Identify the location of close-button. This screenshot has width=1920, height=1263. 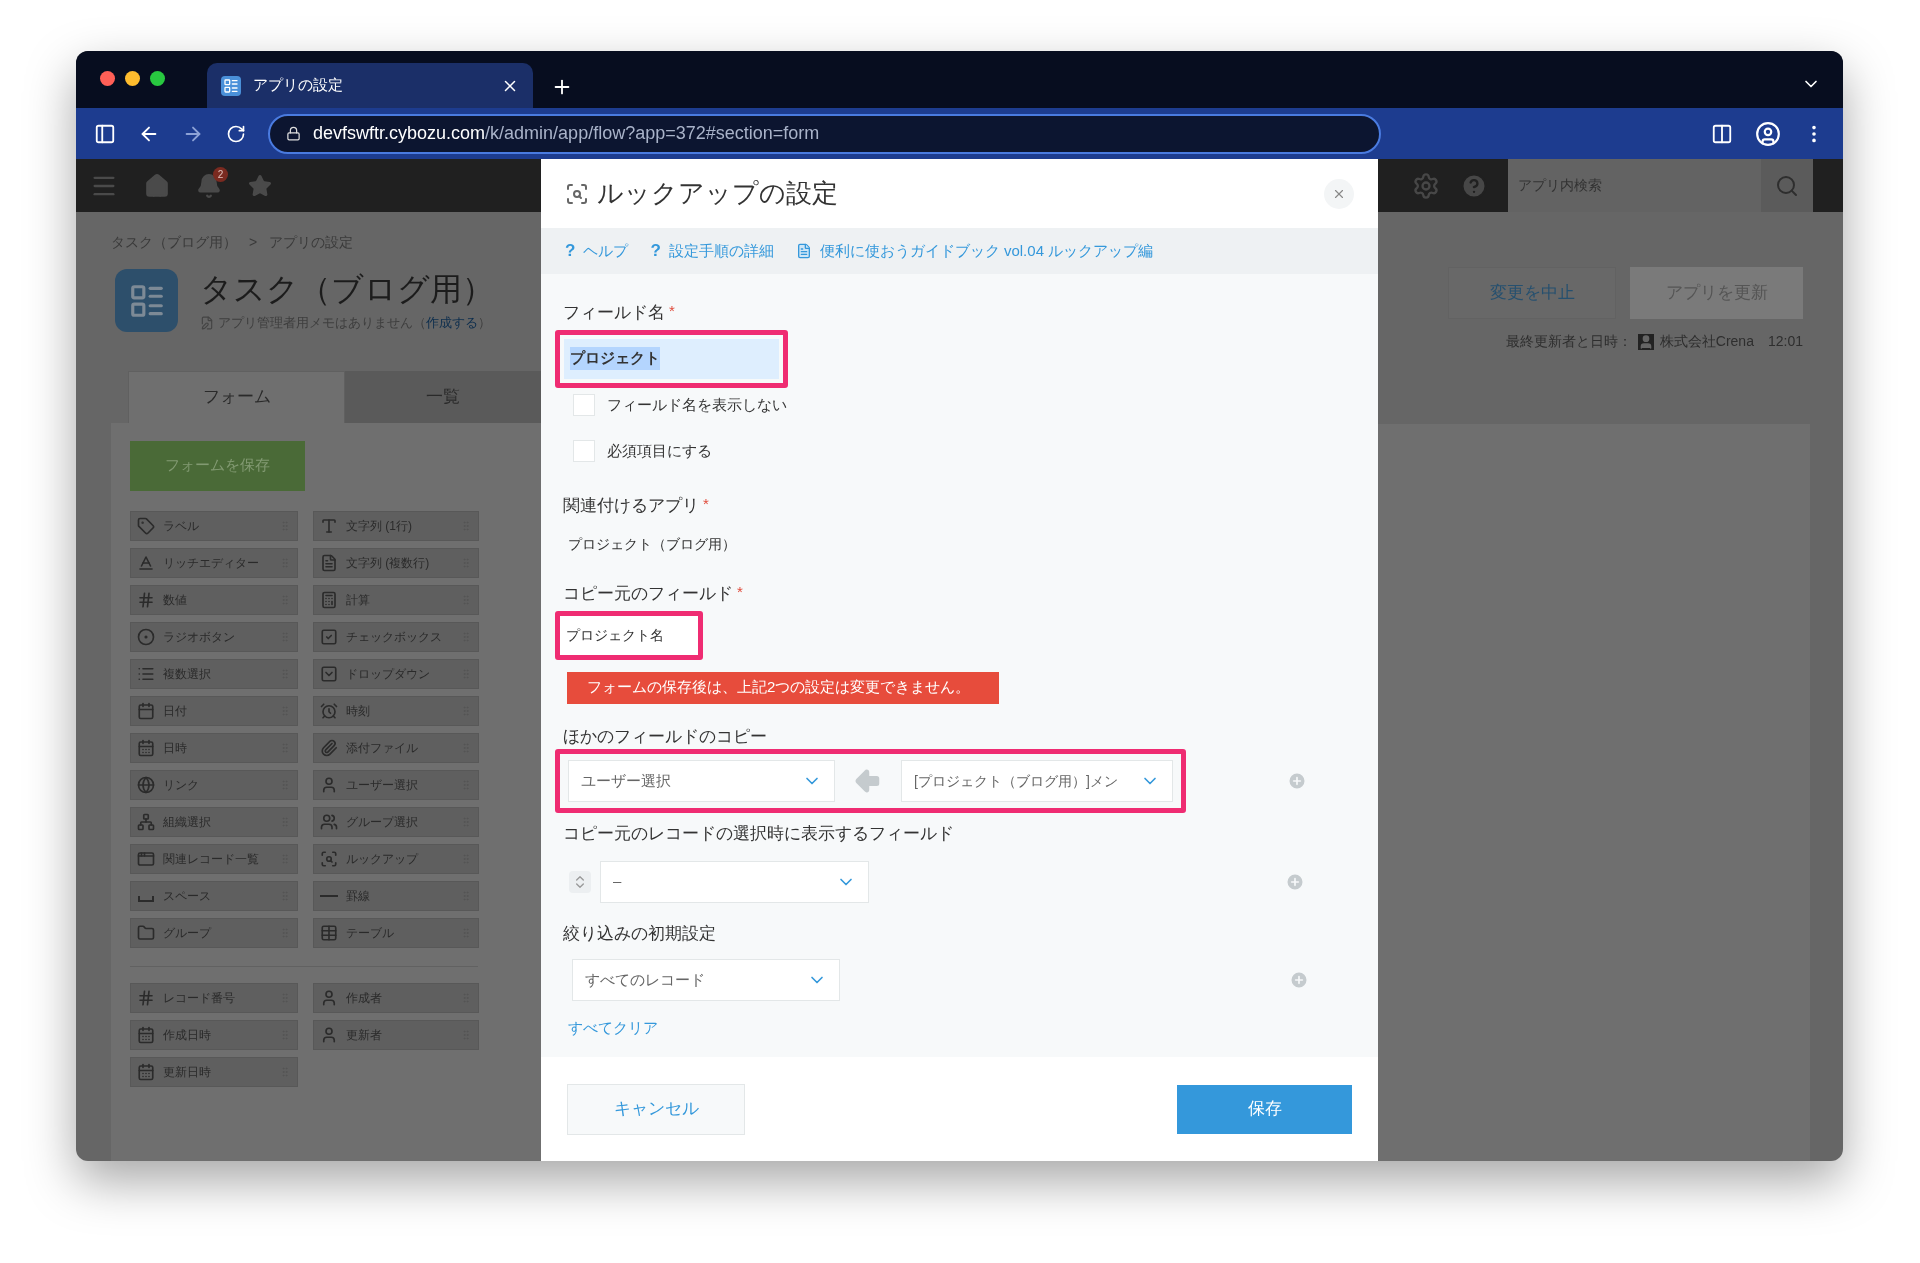
(1339, 193).